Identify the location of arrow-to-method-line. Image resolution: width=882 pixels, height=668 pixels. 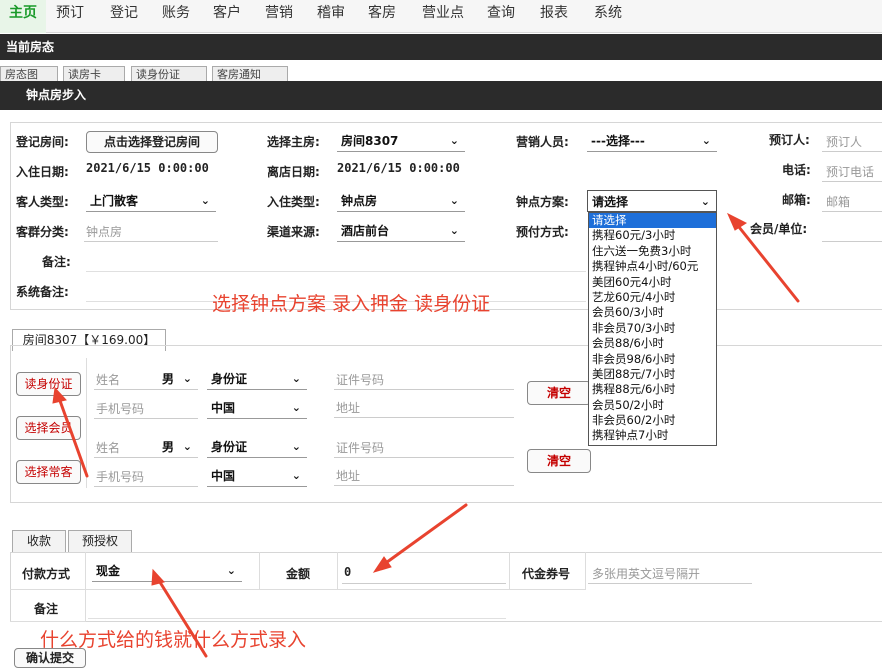
(182, 617).